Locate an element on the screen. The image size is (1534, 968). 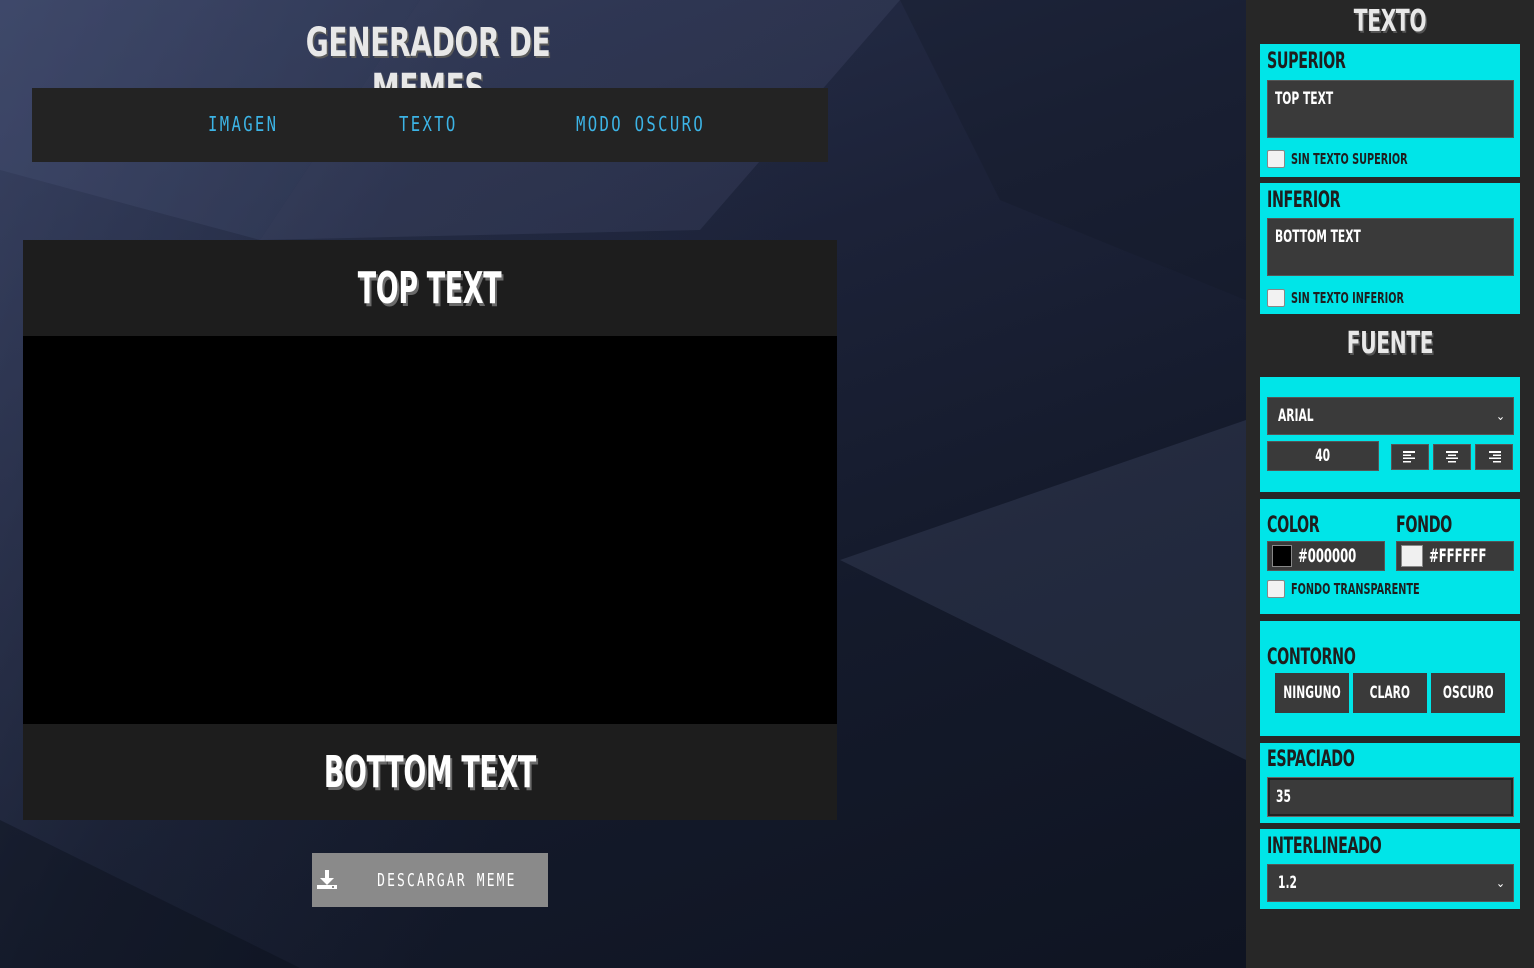
fuente-title: FUENTE is located at coordinates (1390, 343).